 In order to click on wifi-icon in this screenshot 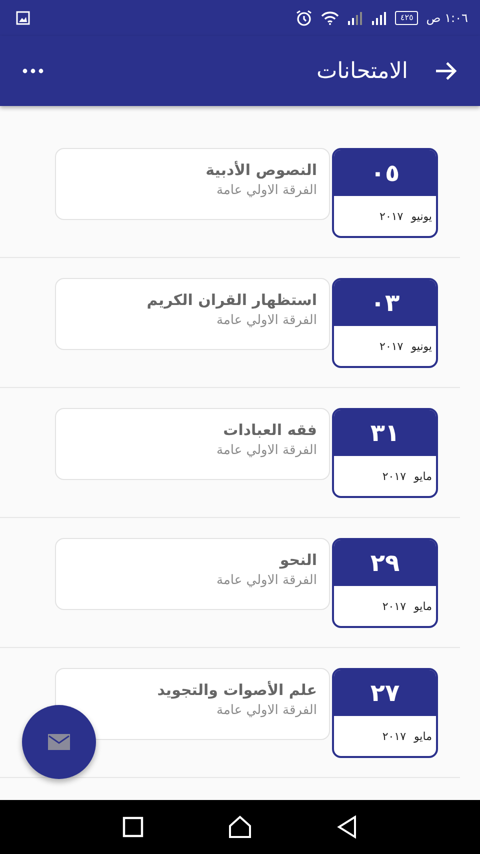, I will do `click(330, 18)`.